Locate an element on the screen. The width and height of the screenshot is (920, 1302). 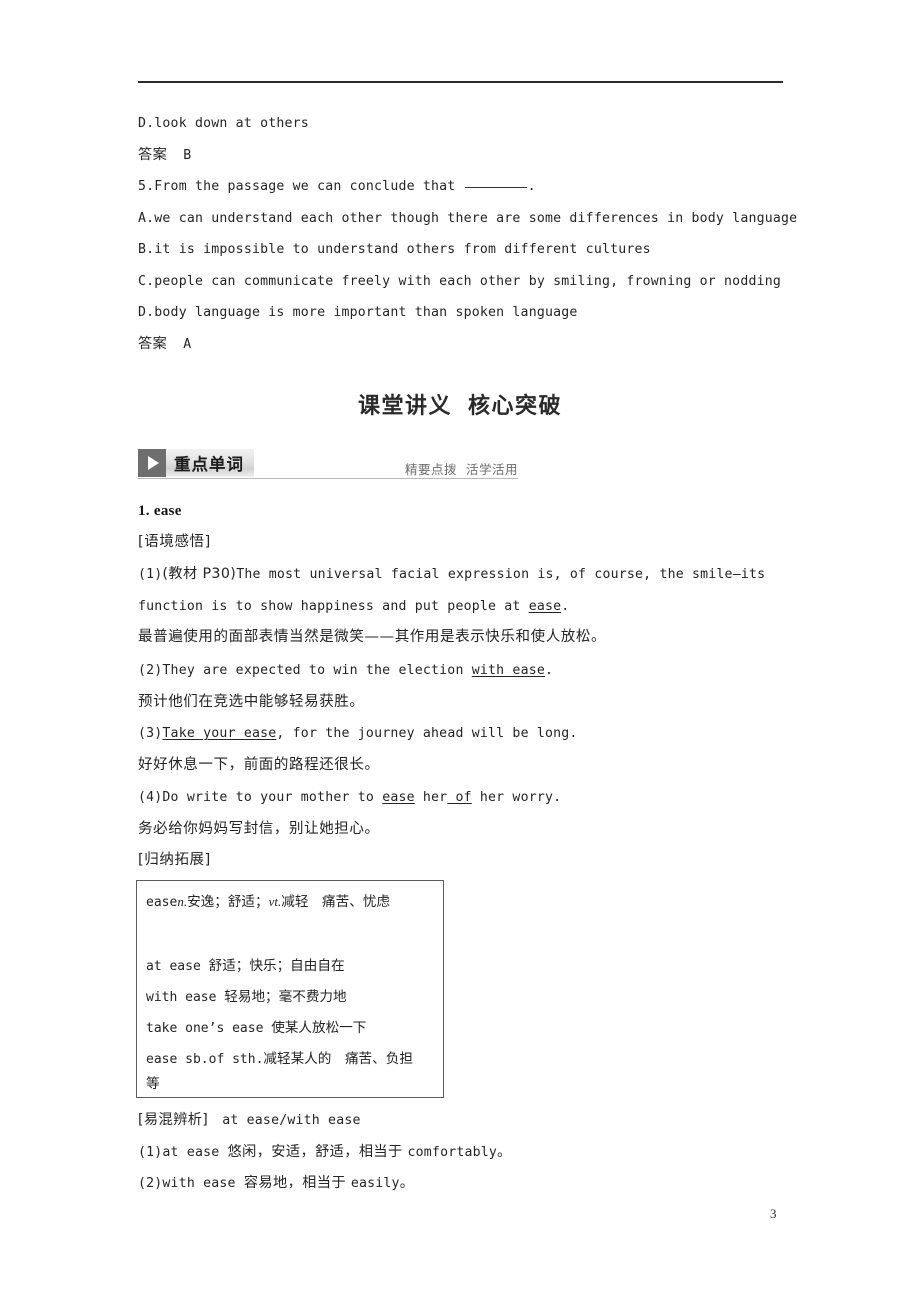
distinguish-pair: at ease/with ease is located at coordinates (291, 1120).